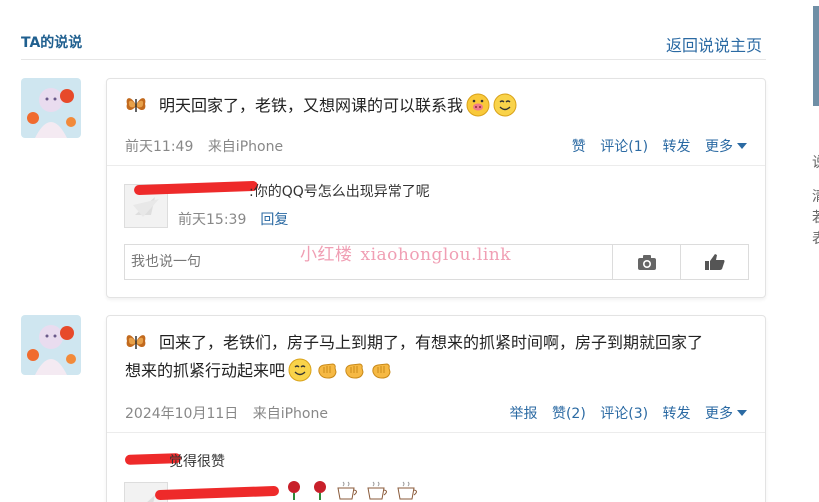 This screenshot has width=819, height=502. I want to click on sidebar-image-edge, so click(816, 56).